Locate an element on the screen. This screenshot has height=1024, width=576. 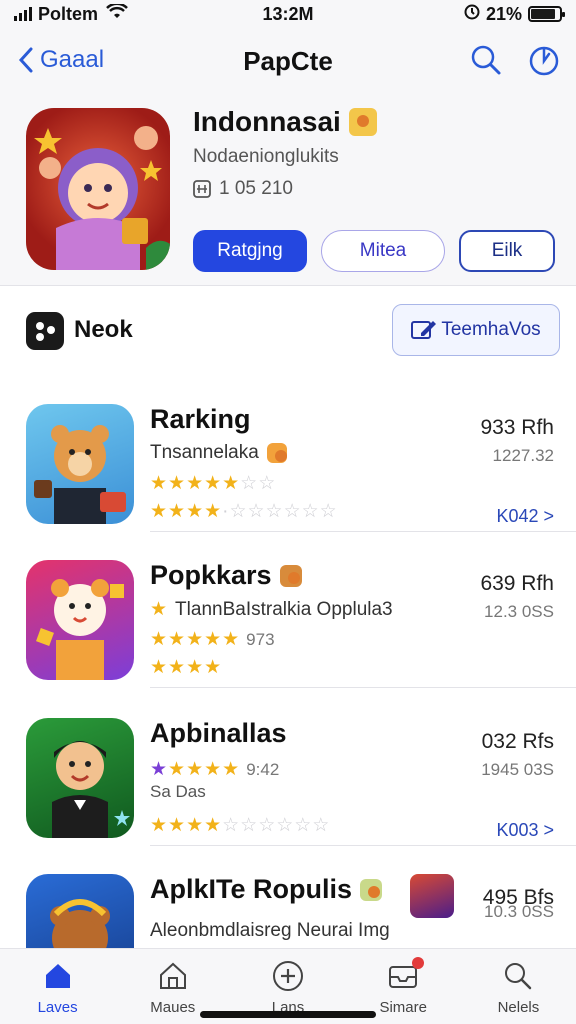
app-desc: Aleonbmdlaisreg Neurai Img is located at coordinates (270, 931).